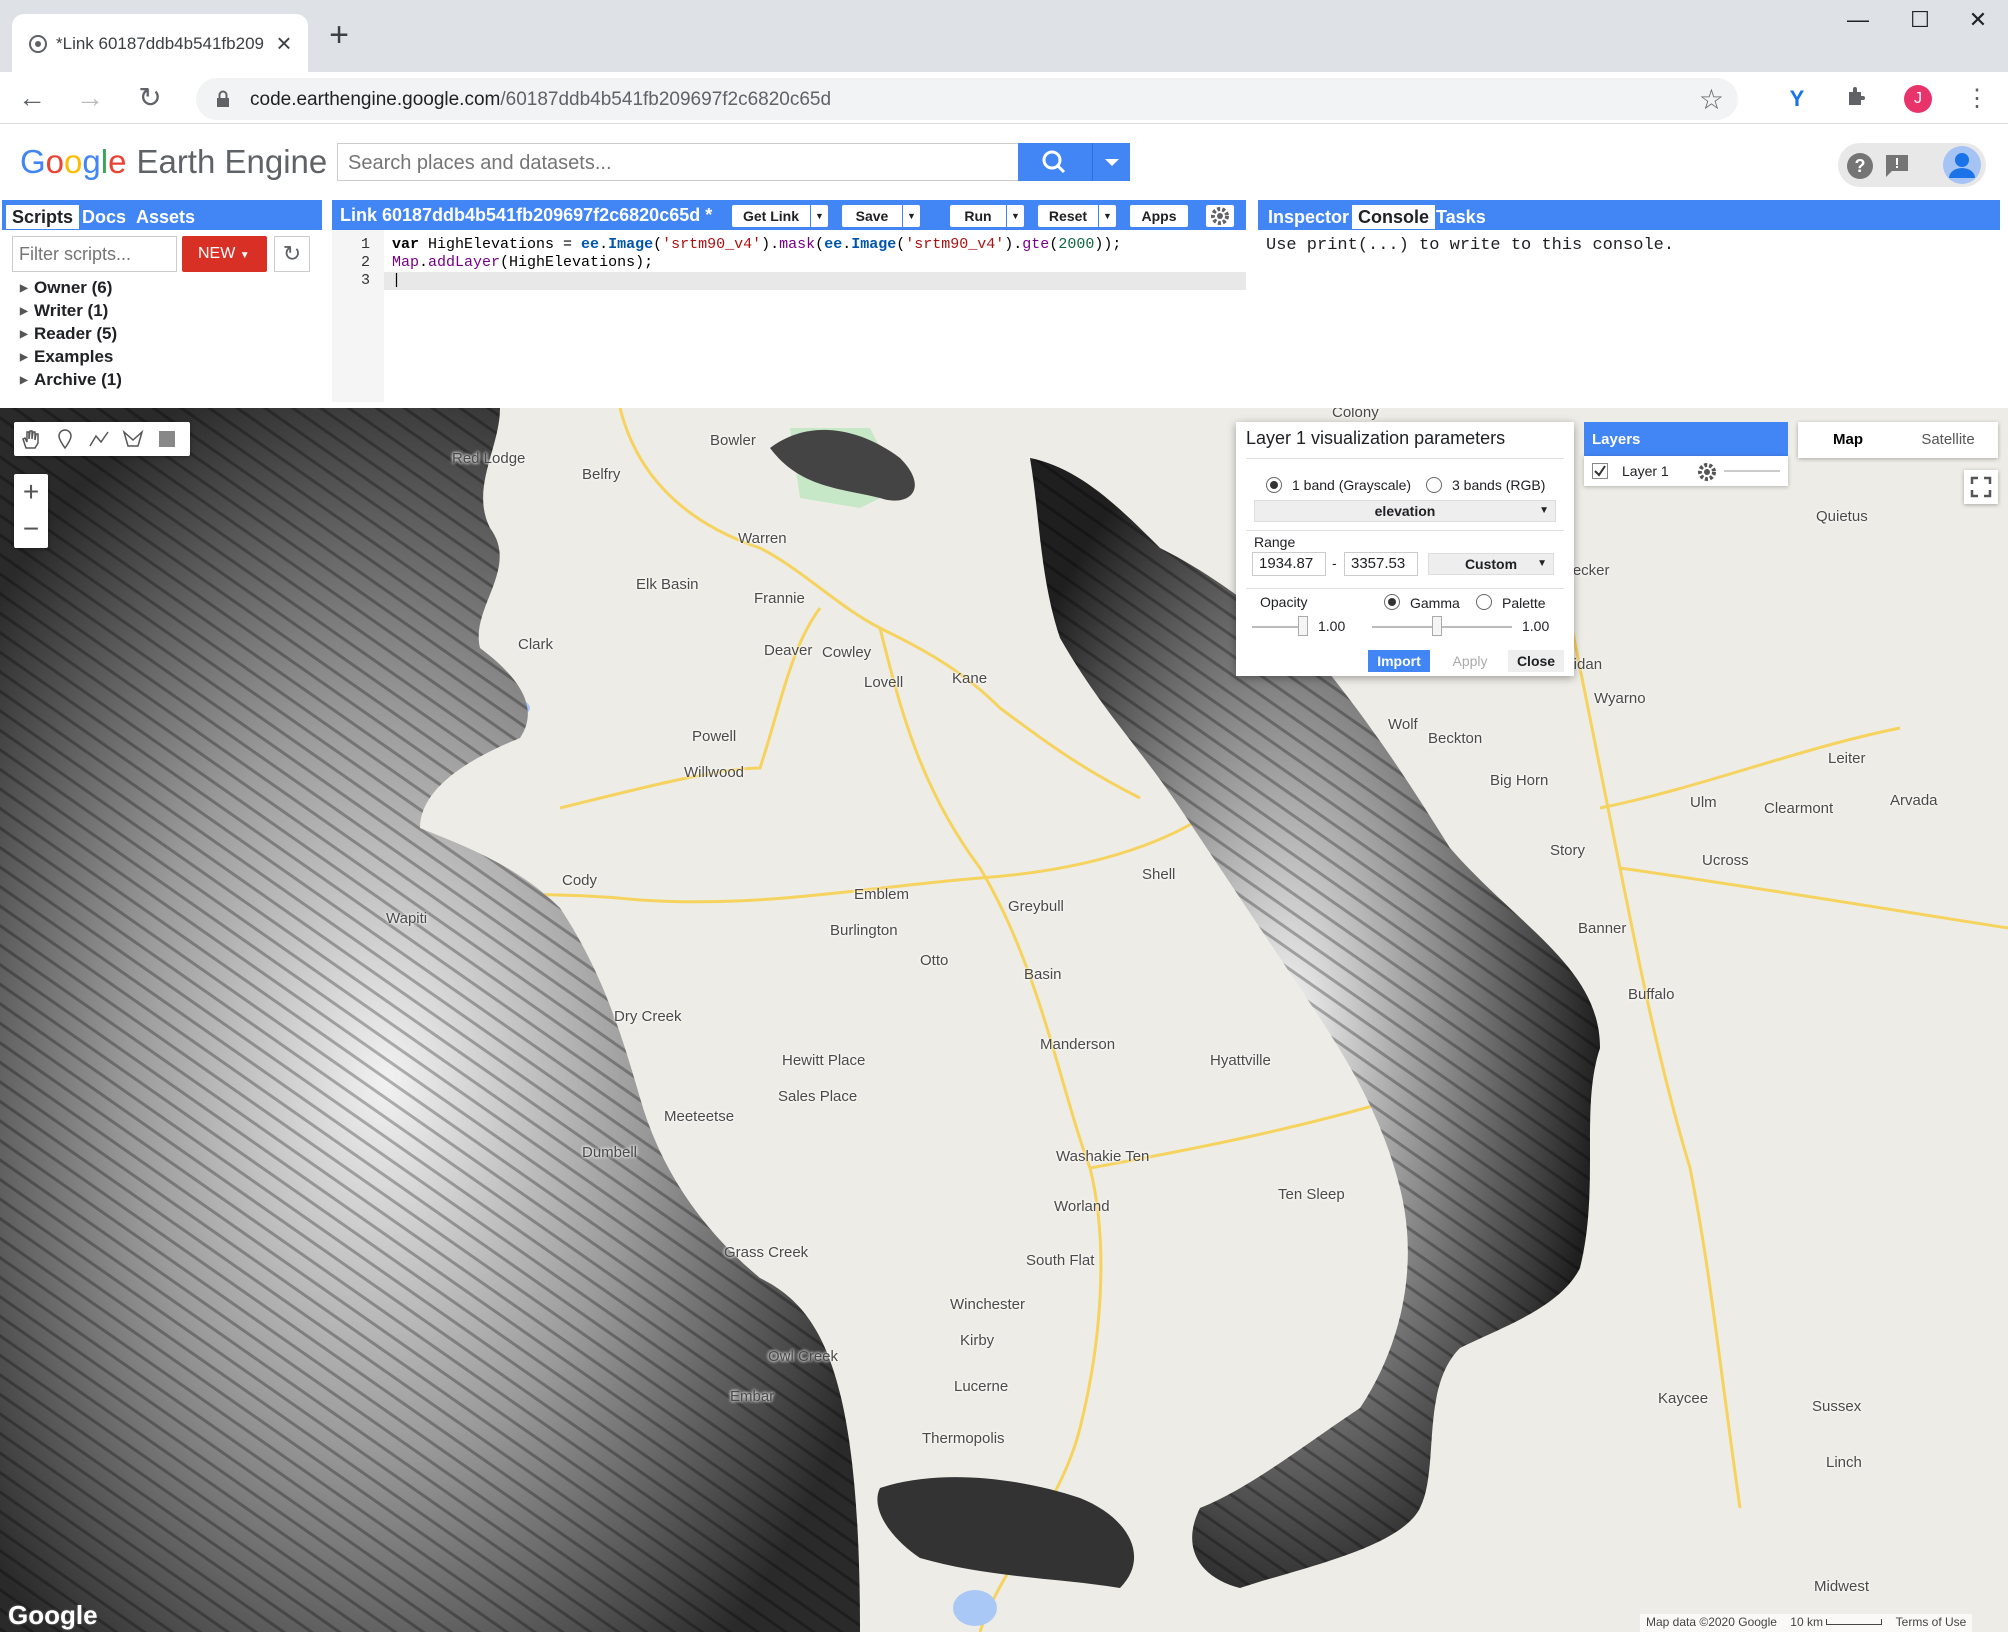  What do you see at coordinates (1274, 485) in the screenshot?
I see `one-band-radio` at bounding box center [1274, 485].